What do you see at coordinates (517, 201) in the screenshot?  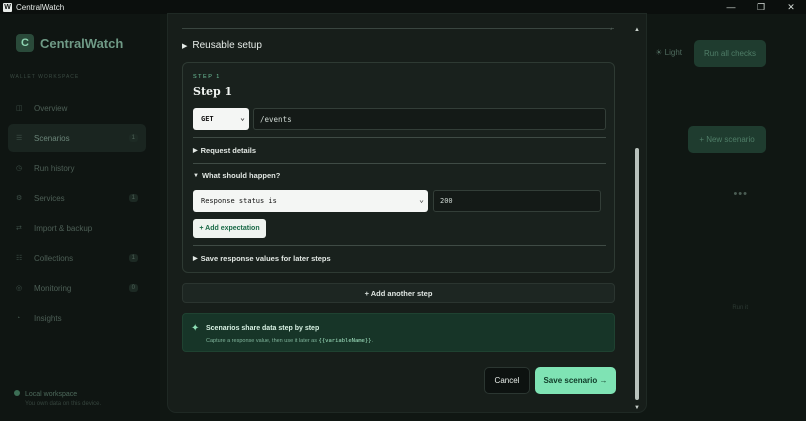 I see `assertion-value-input: 200` at bounding box center [517, 201].